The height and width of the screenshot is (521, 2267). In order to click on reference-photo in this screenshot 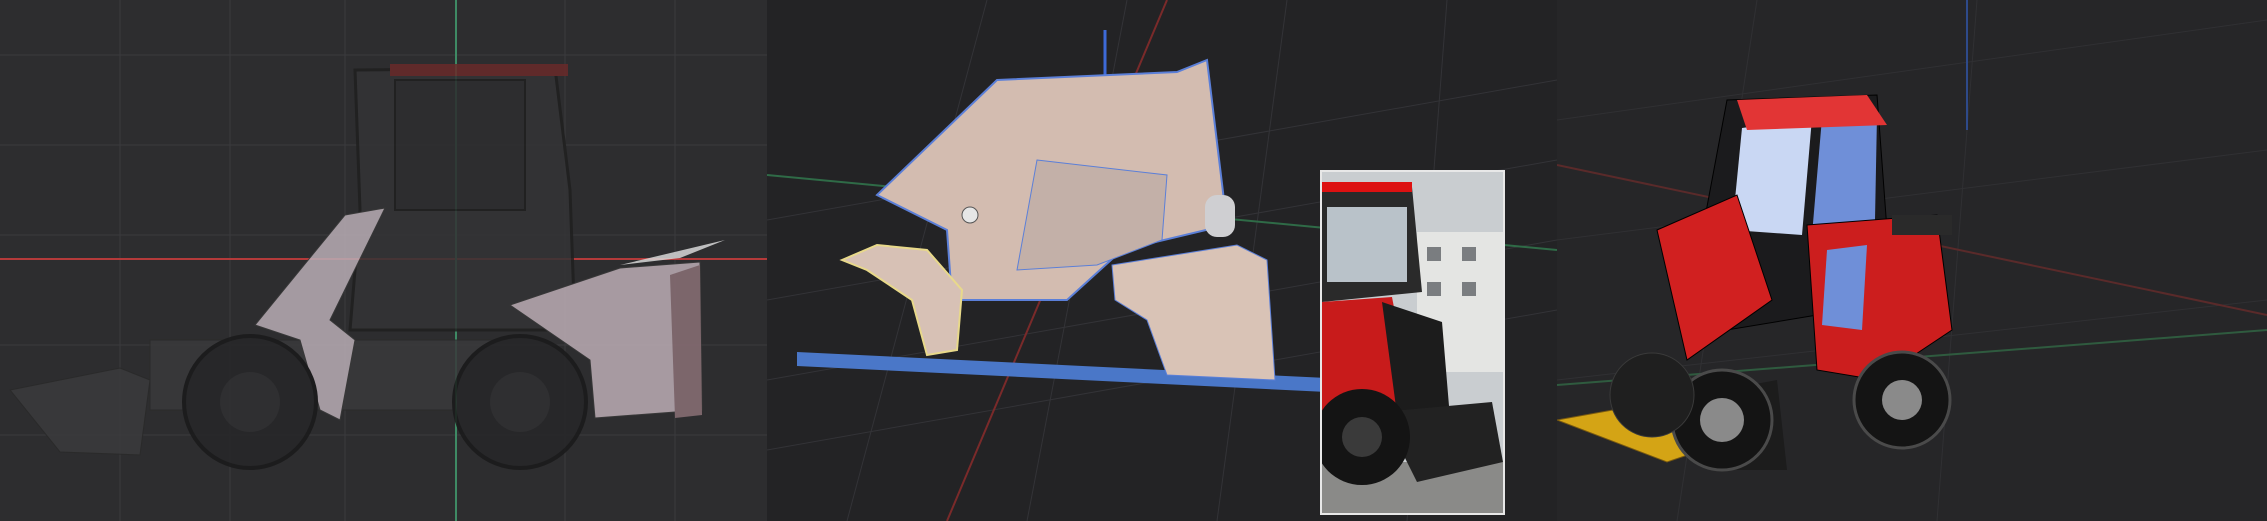, I will do `click(1412, 342)`.